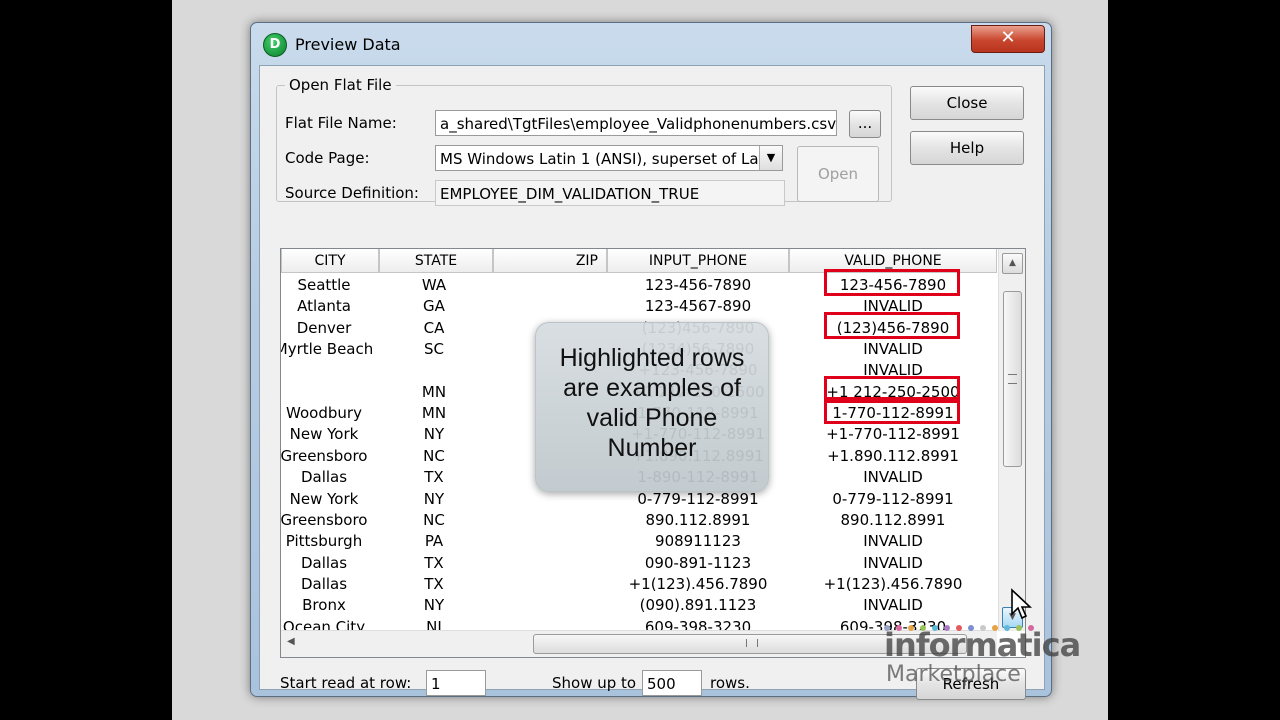 This screenshot has width=1280, height=720. Describe the element at coordinates (893, 519) in the screenshot. I see `cell-valid-phone: 890.112.8991` at that location.